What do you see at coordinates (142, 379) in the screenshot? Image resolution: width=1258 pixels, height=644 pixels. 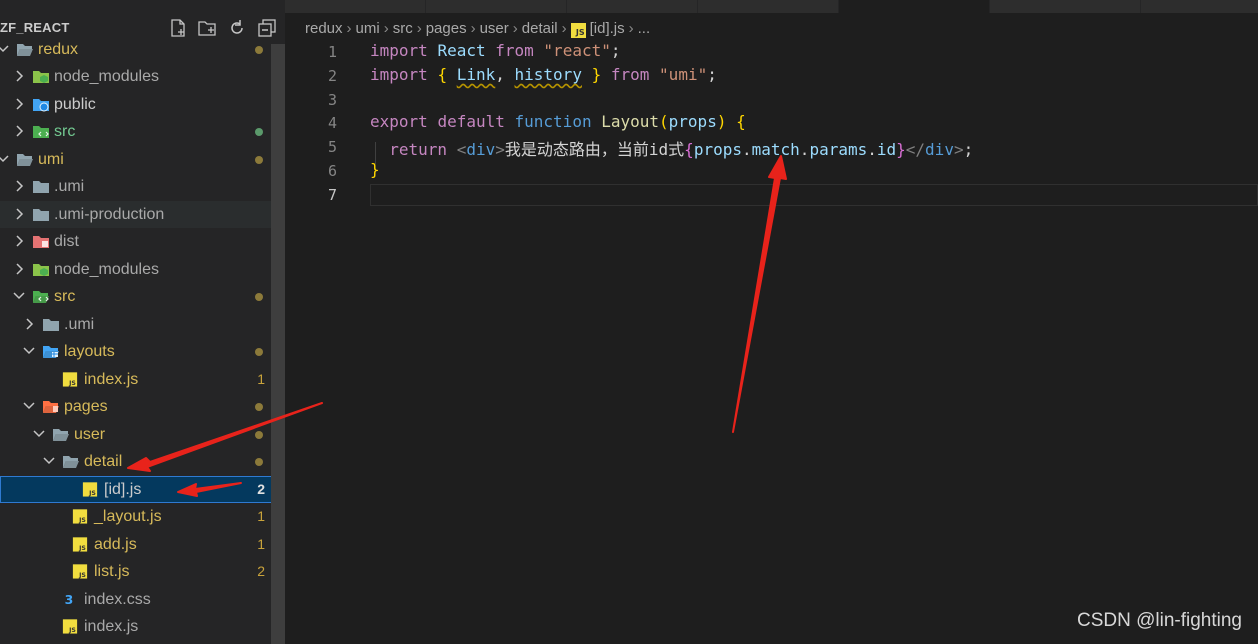 I see `tree-file-item: JS index.js 1` at bounding box center [142, 379].